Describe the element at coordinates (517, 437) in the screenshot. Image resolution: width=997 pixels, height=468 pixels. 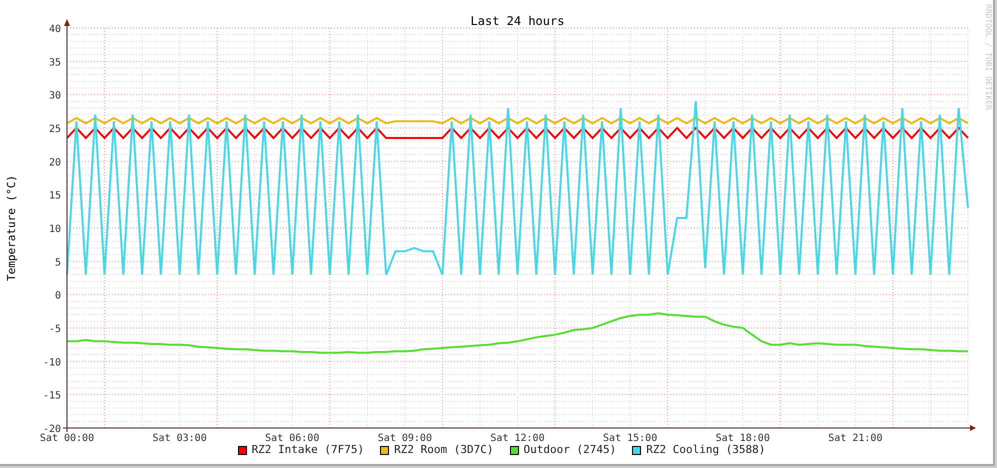
I see `x-tick-label: Sat 12:00` at that location.